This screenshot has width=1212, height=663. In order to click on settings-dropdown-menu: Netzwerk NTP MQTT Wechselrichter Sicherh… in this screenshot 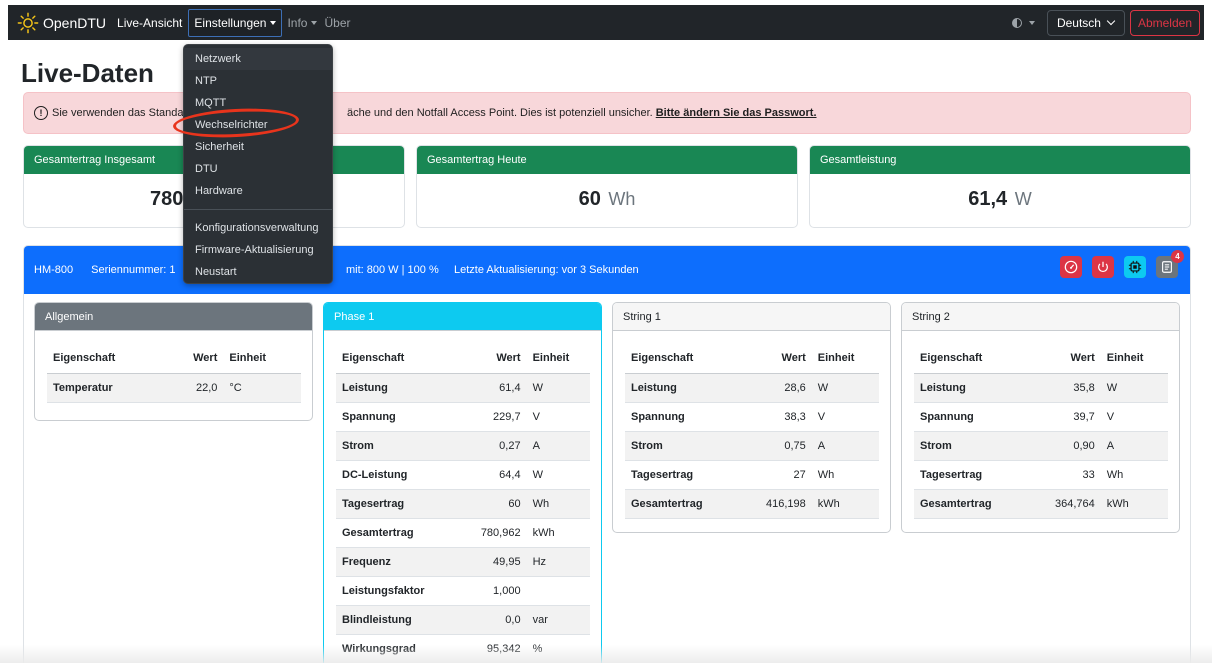, I will do `click(258, 164)`.